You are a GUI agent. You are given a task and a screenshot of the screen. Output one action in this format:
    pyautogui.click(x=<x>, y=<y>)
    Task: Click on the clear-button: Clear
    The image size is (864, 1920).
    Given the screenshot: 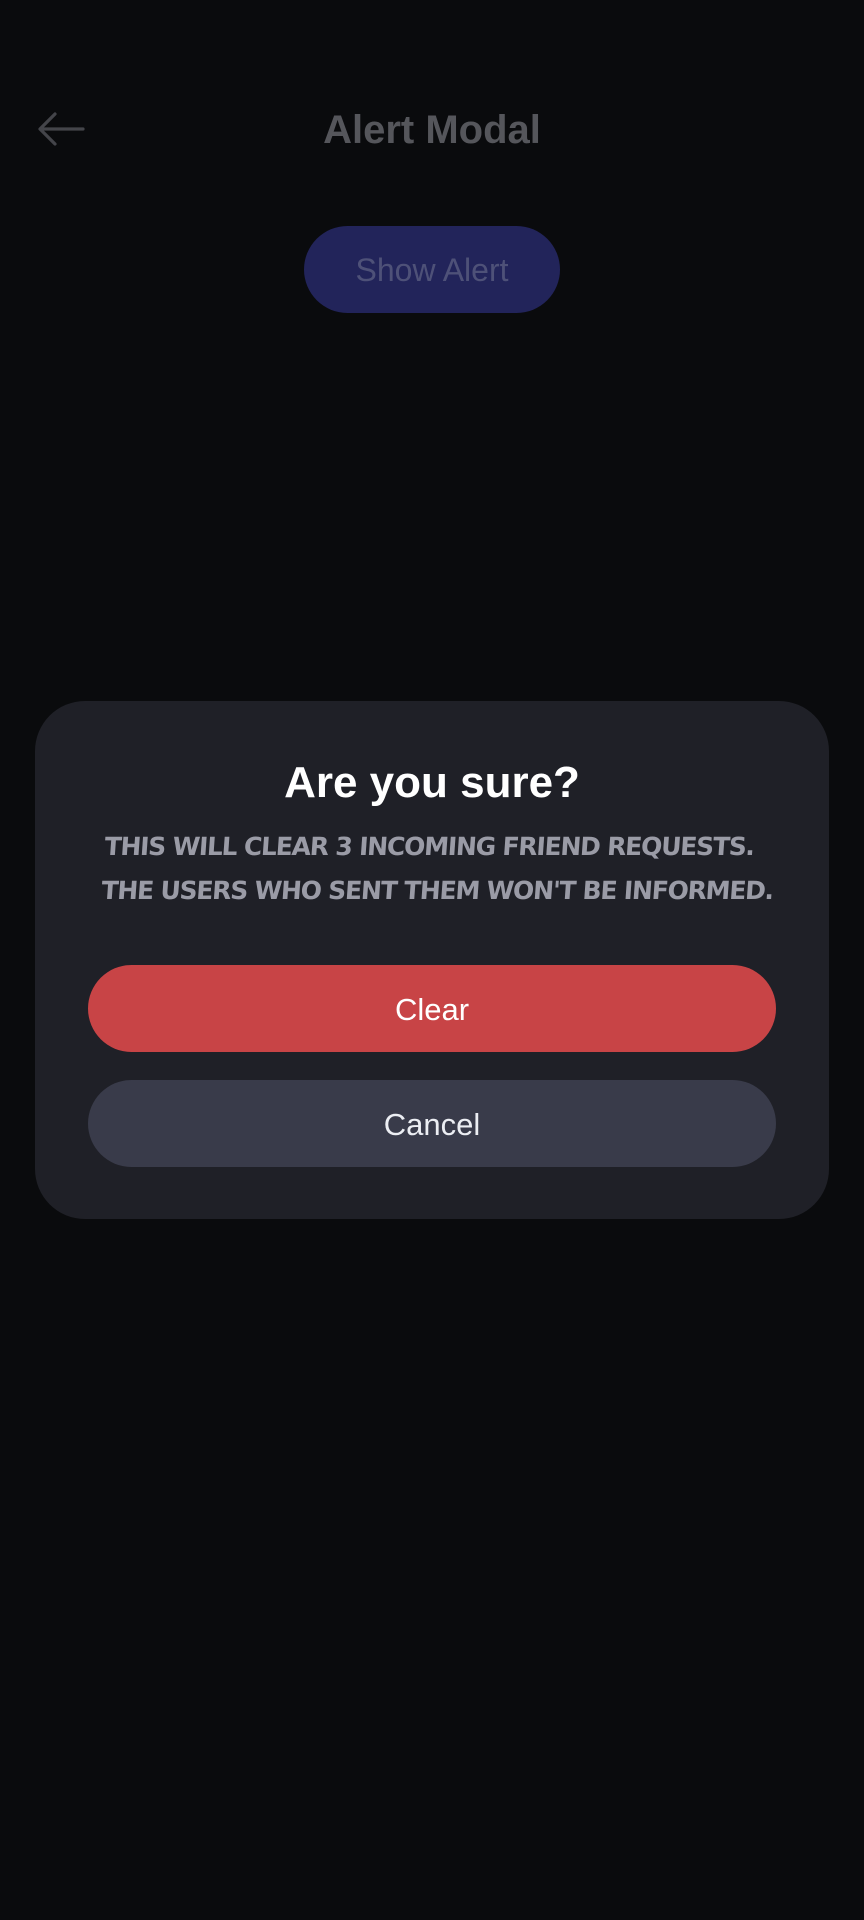 What is the action you would take?
    pyautogui.click(x=432, y=1008)
    